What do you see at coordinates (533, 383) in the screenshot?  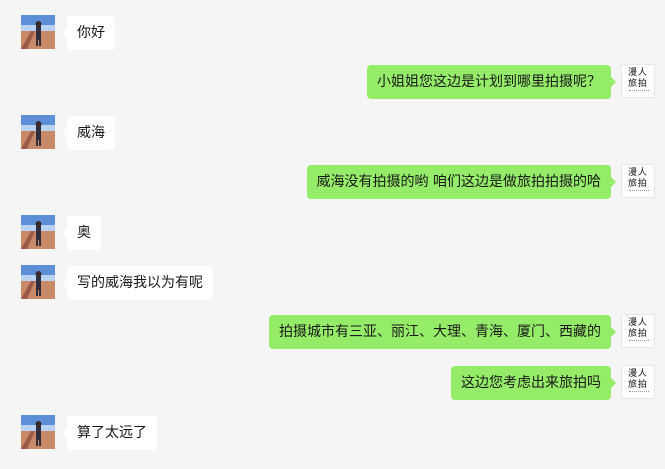 I see `outgoing-message-bubble: 这边您考虑出来旅拍吗` at bounding box center [533, 383].